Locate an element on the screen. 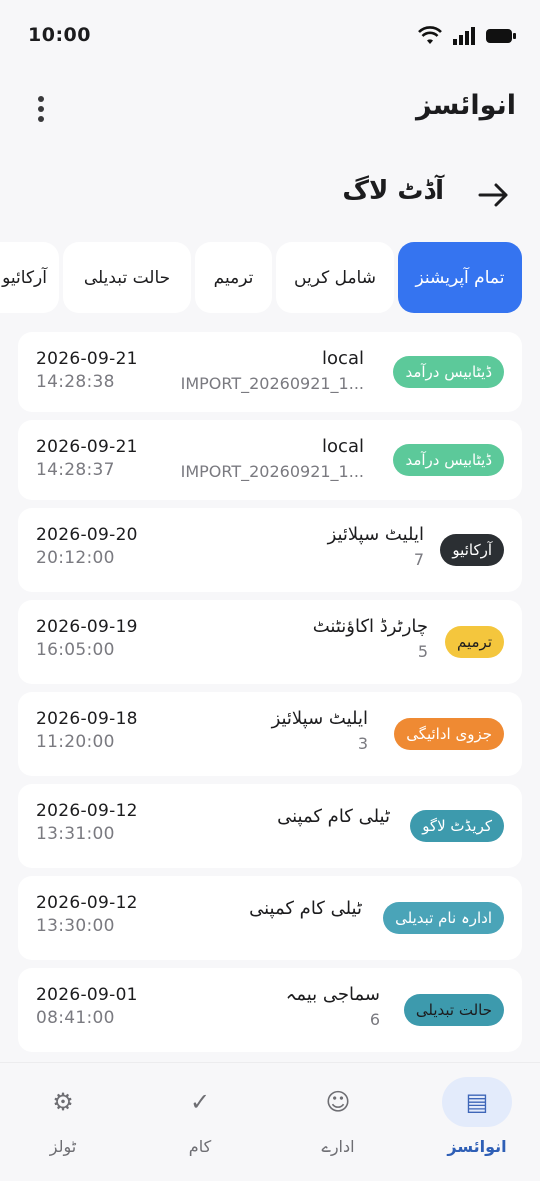  status-icons is located at coordinates (467, 36).